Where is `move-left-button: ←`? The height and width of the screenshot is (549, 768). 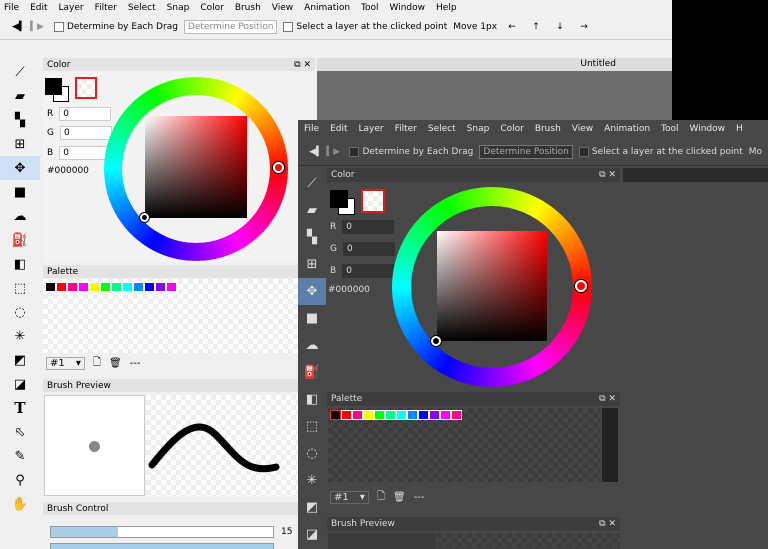
move-left-button: ← is located at coordinates (512, 27).